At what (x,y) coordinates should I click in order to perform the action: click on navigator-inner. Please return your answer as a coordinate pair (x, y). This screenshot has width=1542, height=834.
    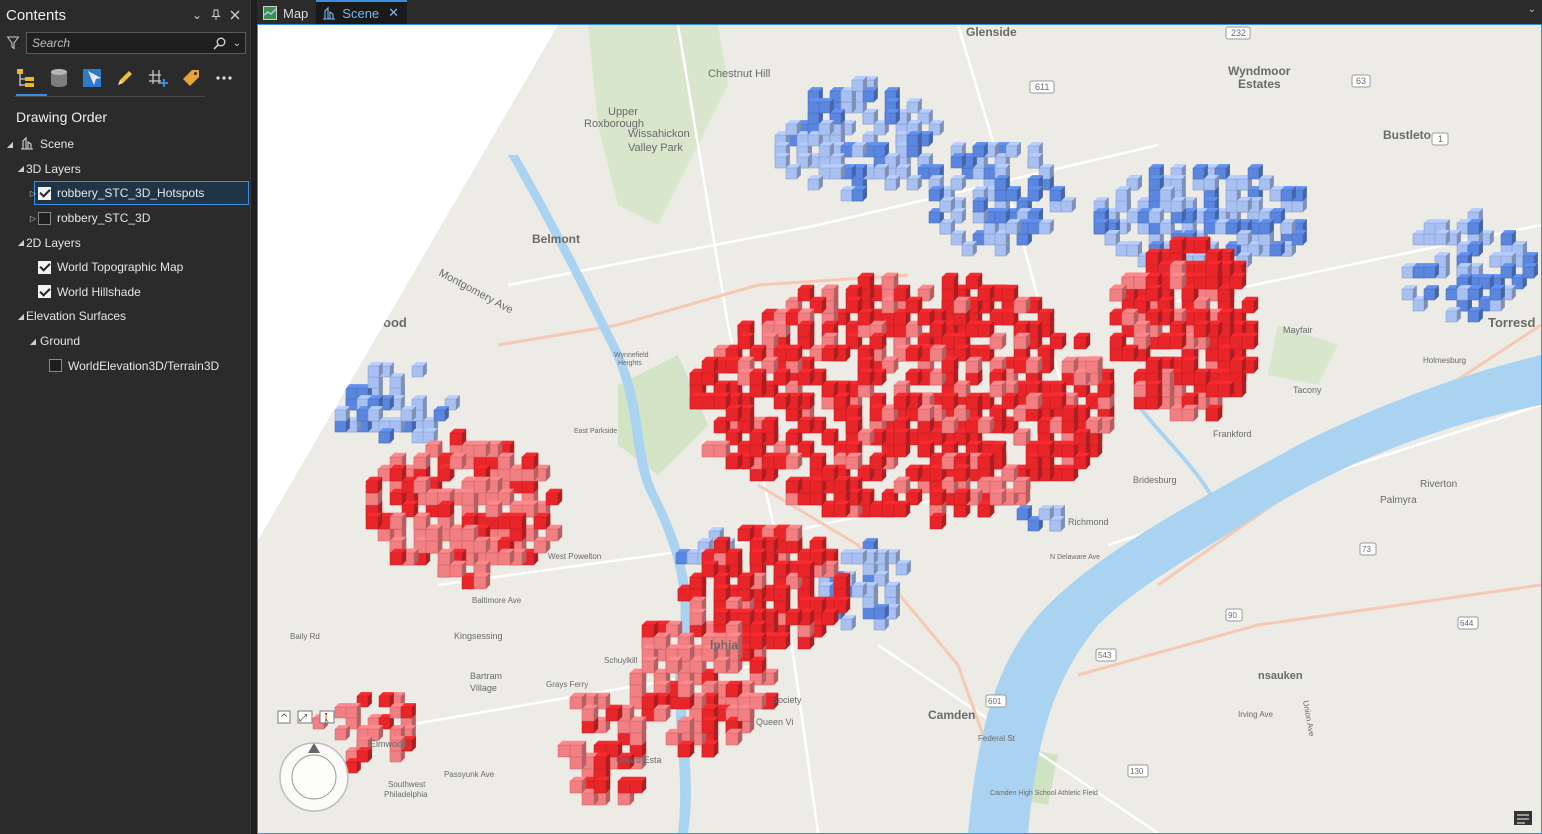
    Looking at the image, I should click on (314, 777).